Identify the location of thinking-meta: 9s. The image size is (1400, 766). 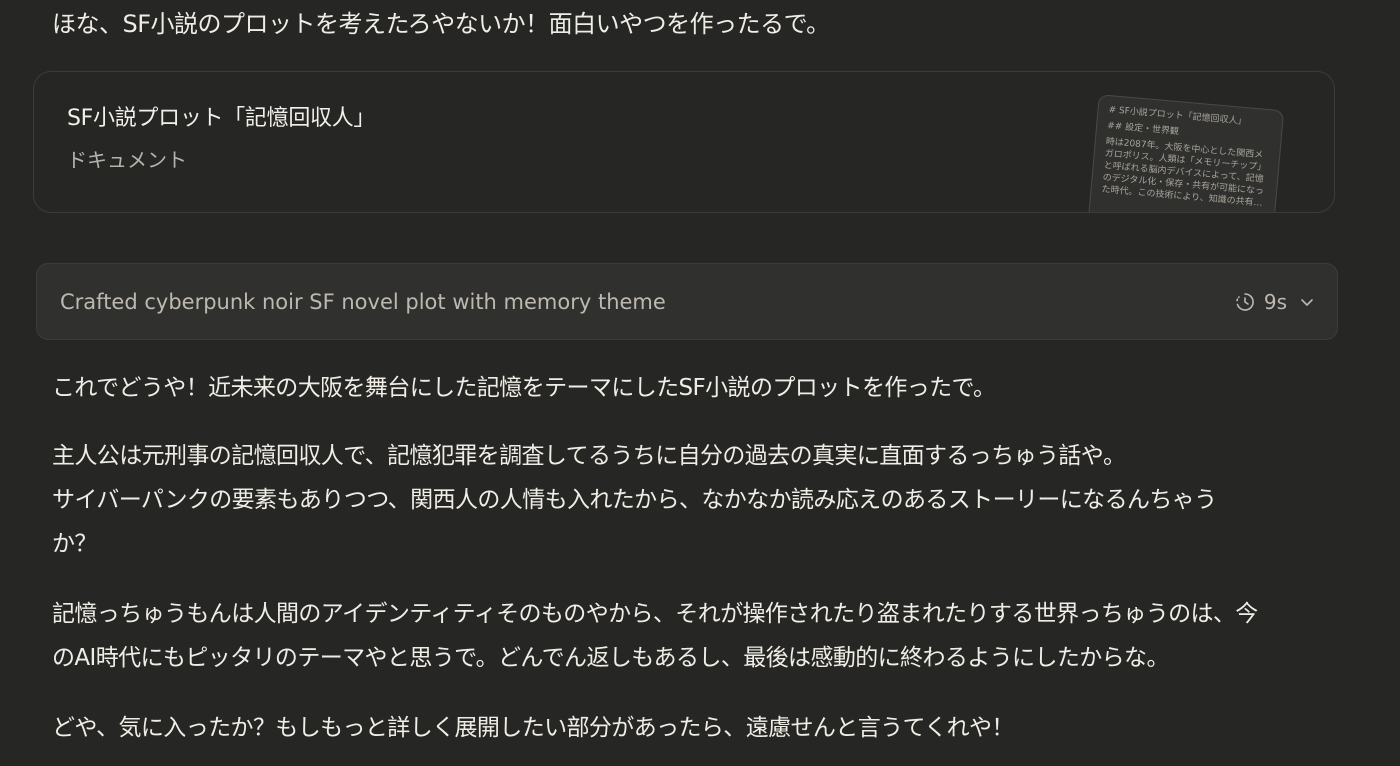
(1274, 302).